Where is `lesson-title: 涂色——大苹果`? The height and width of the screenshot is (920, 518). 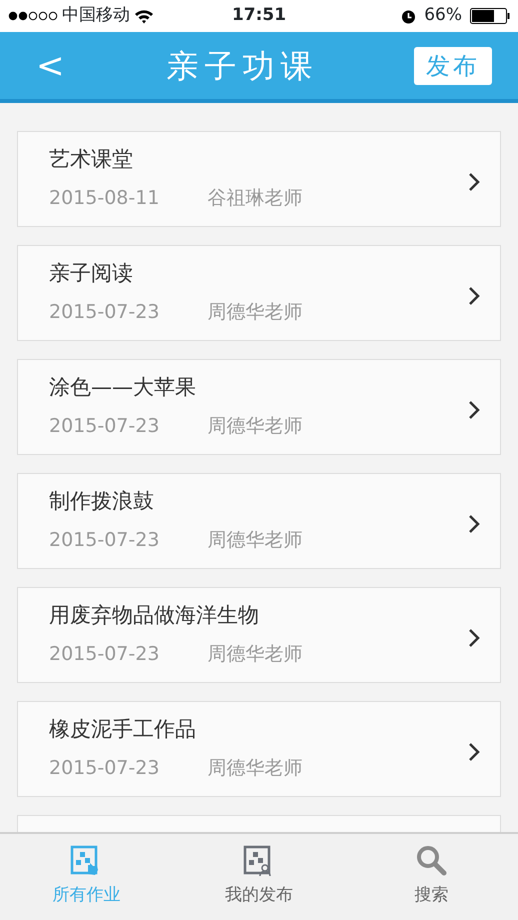
lesson-title: 涂色——大苹果 is located at coordinates (123, 387).